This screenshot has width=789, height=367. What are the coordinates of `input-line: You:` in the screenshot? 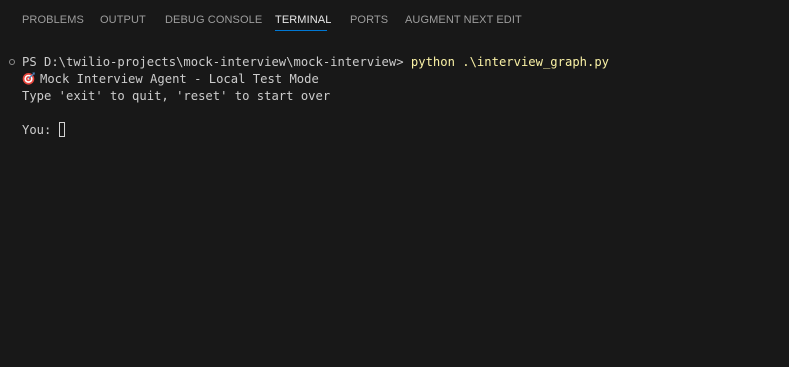 It's located at (43, 130).